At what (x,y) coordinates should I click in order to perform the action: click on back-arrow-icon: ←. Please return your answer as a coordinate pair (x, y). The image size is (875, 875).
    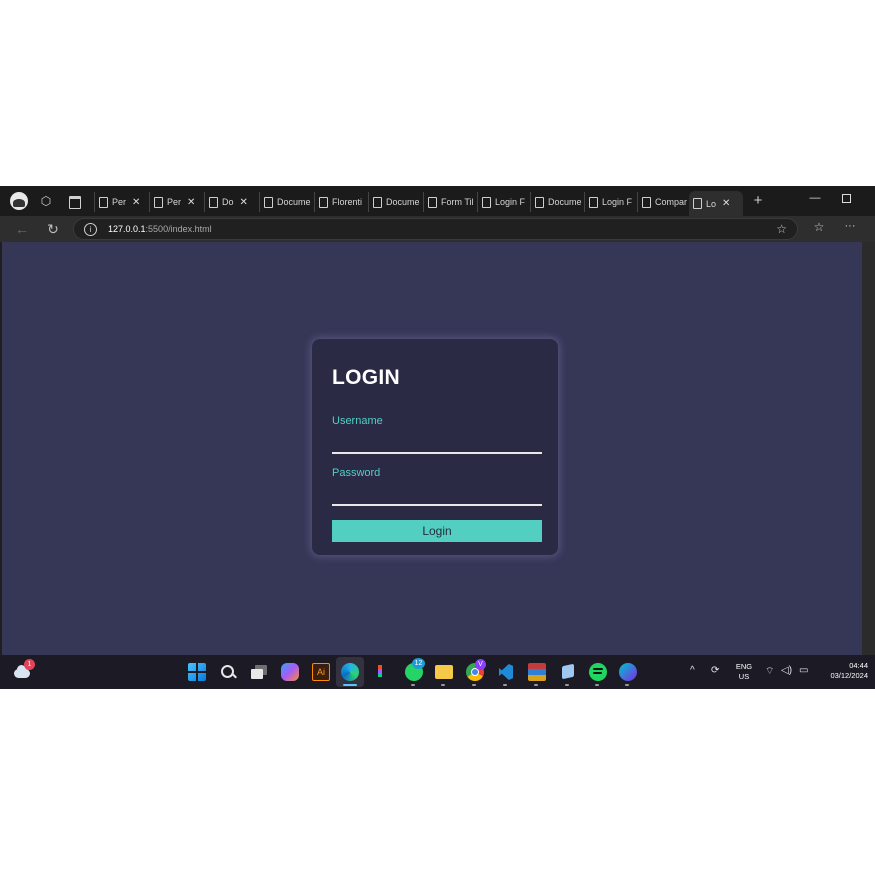
    Looking at the image, I should click on (22, 229).